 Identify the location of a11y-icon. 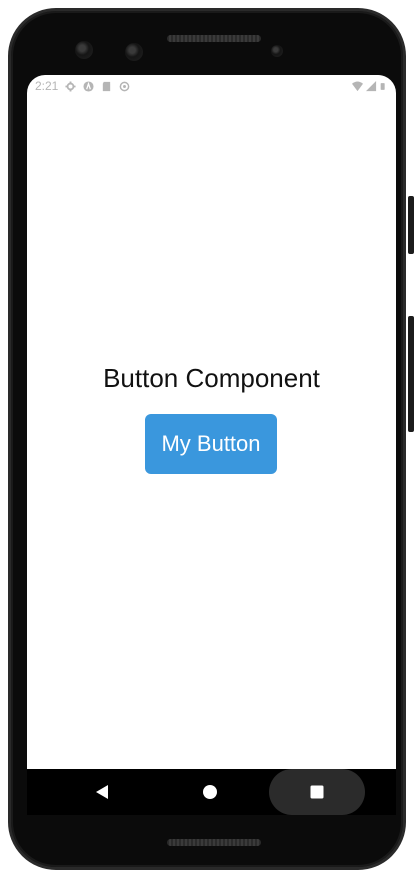
(88, 86).